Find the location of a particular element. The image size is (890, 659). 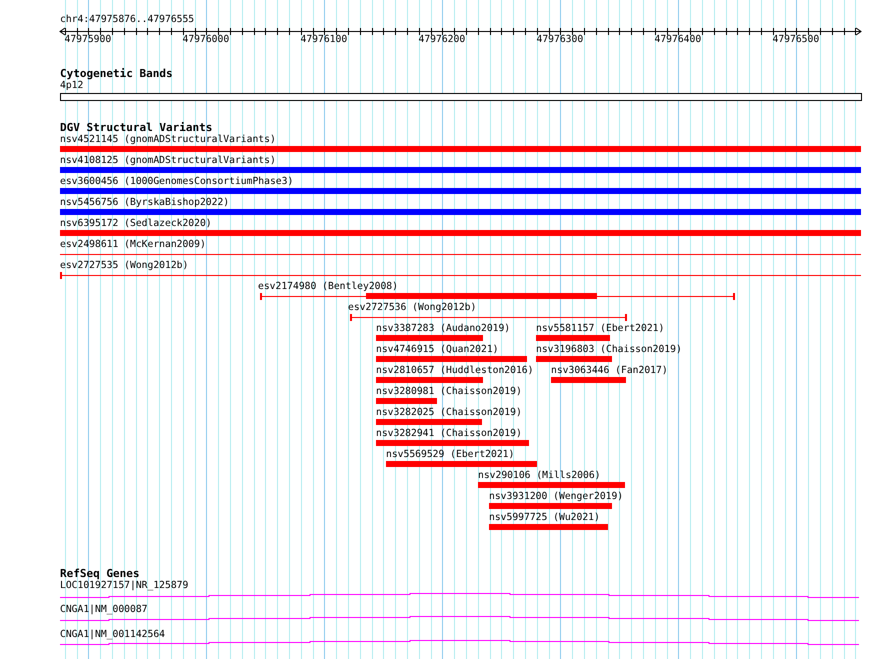

variant-label: nsv3282941 (Chaisson2019) is located at coordinates (449, 434).